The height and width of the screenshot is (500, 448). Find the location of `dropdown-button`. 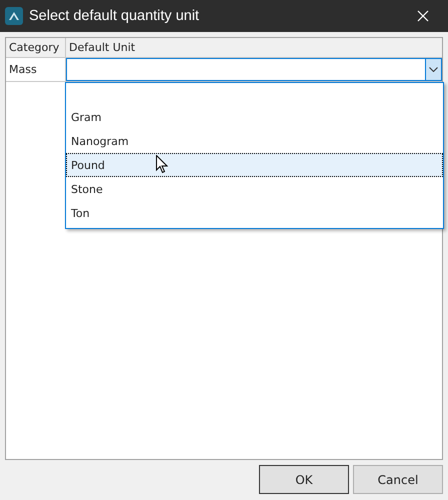

dropdown-button is located at coordinates (433, 69).